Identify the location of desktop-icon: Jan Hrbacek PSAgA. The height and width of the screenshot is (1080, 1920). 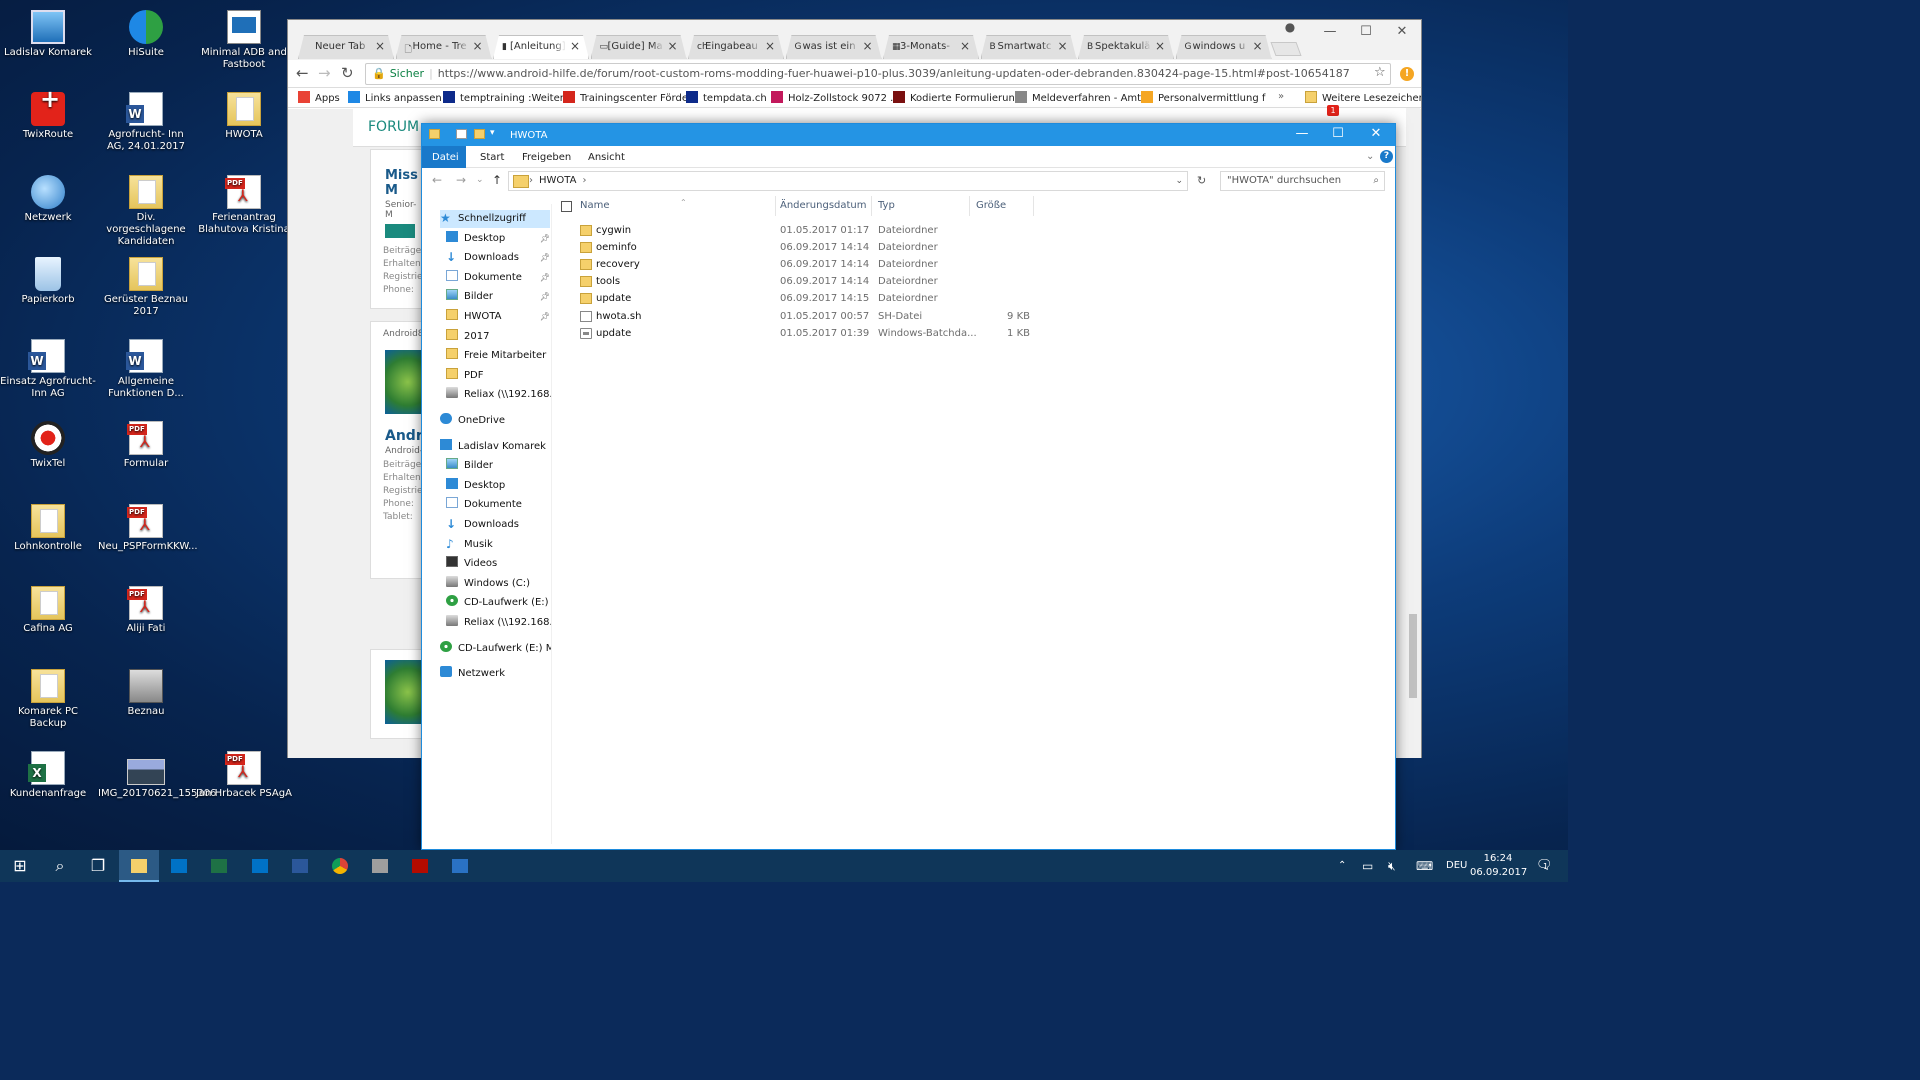
(244, 787).